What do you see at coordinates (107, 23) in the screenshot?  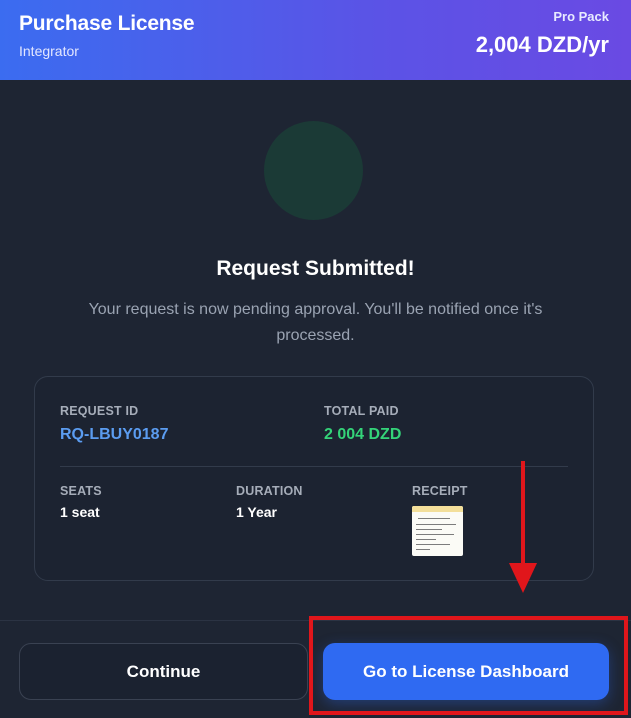 I see `modal-title: Purchase License` at bounding box center [107, 23].